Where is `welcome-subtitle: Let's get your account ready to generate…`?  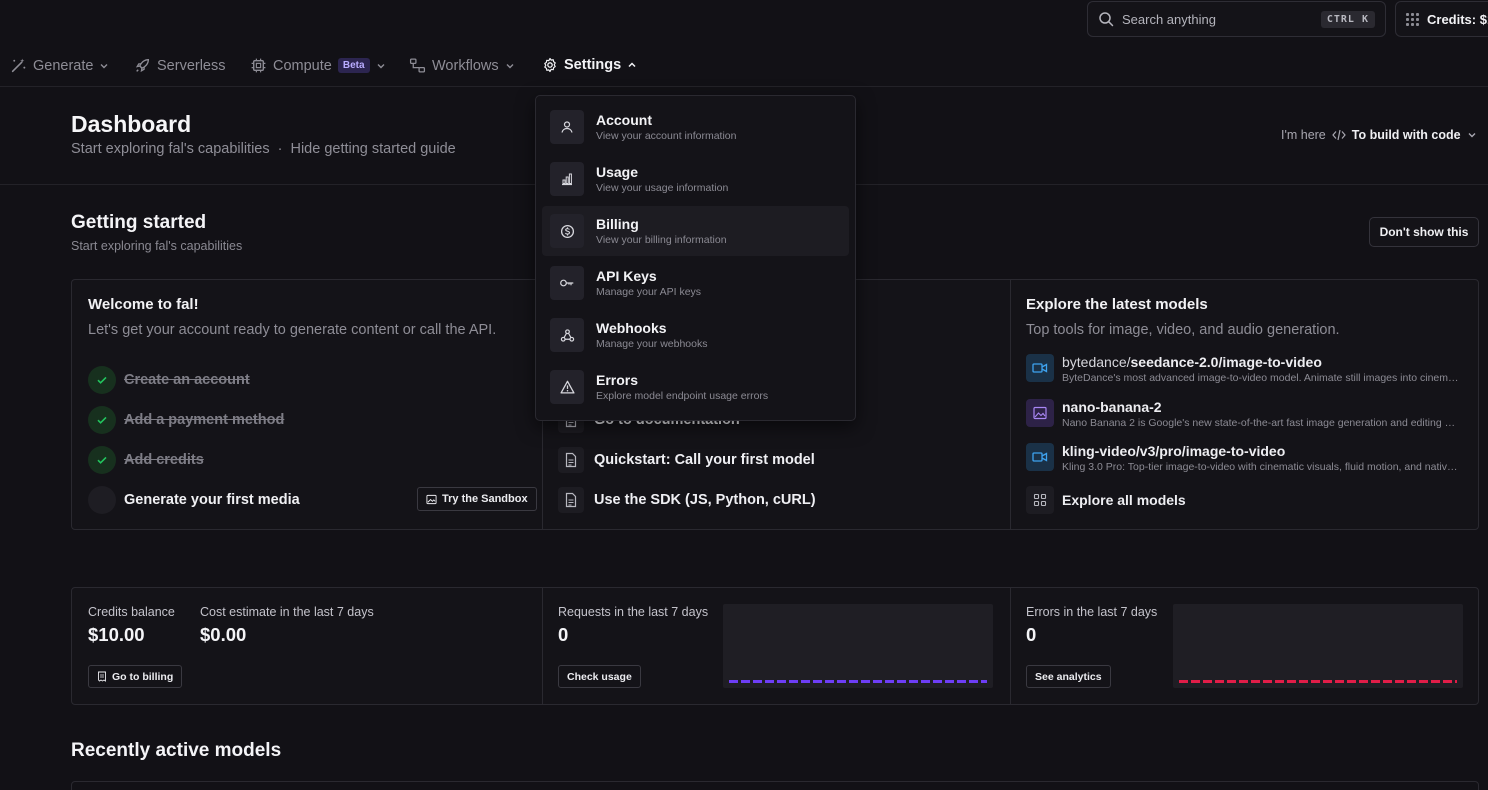
welcome-subtitle: Let's get your account ready to generate… is located at coordinates (292, 330).